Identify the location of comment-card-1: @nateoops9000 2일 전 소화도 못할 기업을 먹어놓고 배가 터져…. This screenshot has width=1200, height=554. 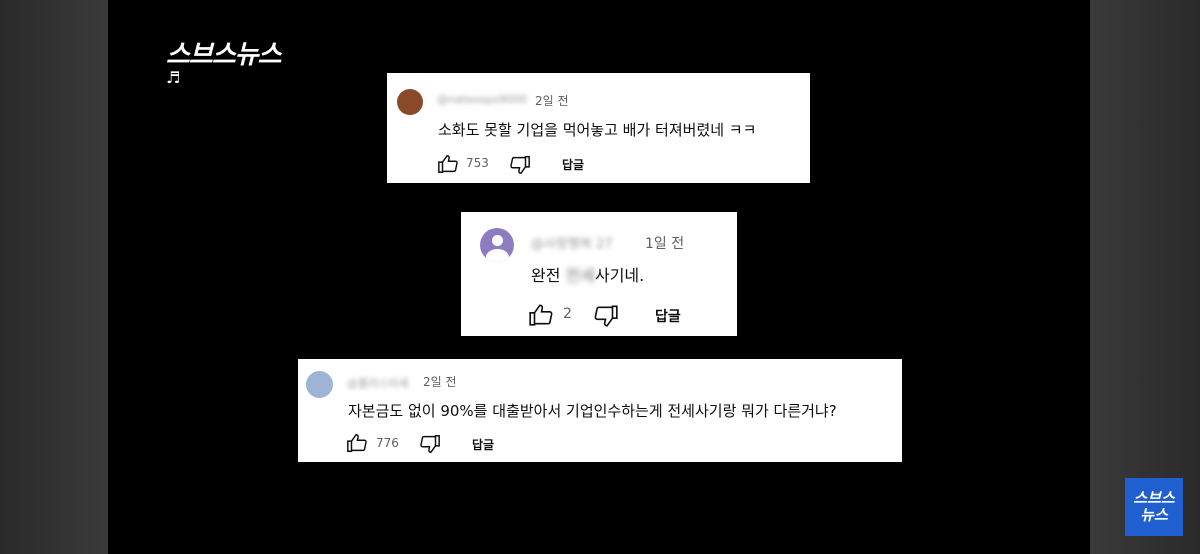
(598, 128).